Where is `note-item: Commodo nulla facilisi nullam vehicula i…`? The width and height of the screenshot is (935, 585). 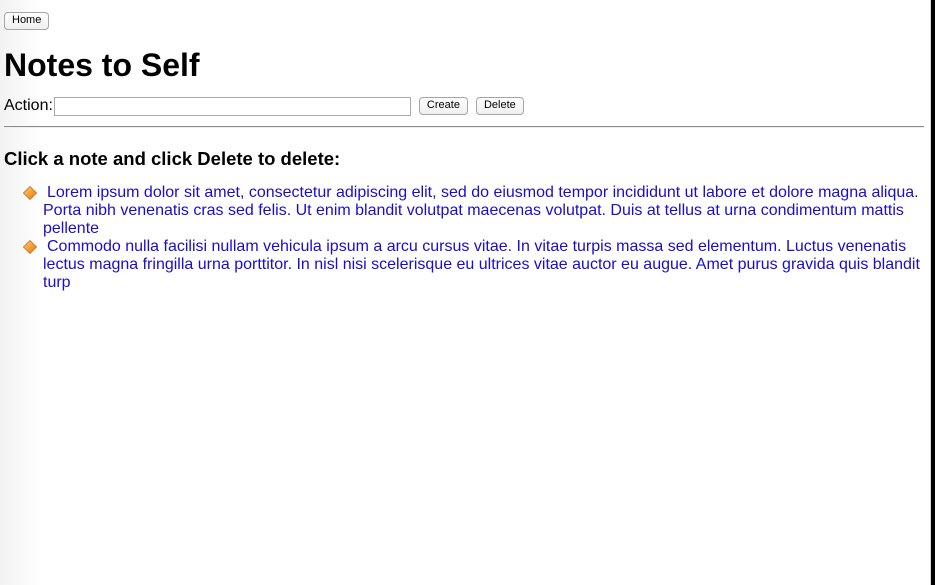
note-item: Commodo nulla facilisi nullam vehicula i… is located at coordinates (472, 265).